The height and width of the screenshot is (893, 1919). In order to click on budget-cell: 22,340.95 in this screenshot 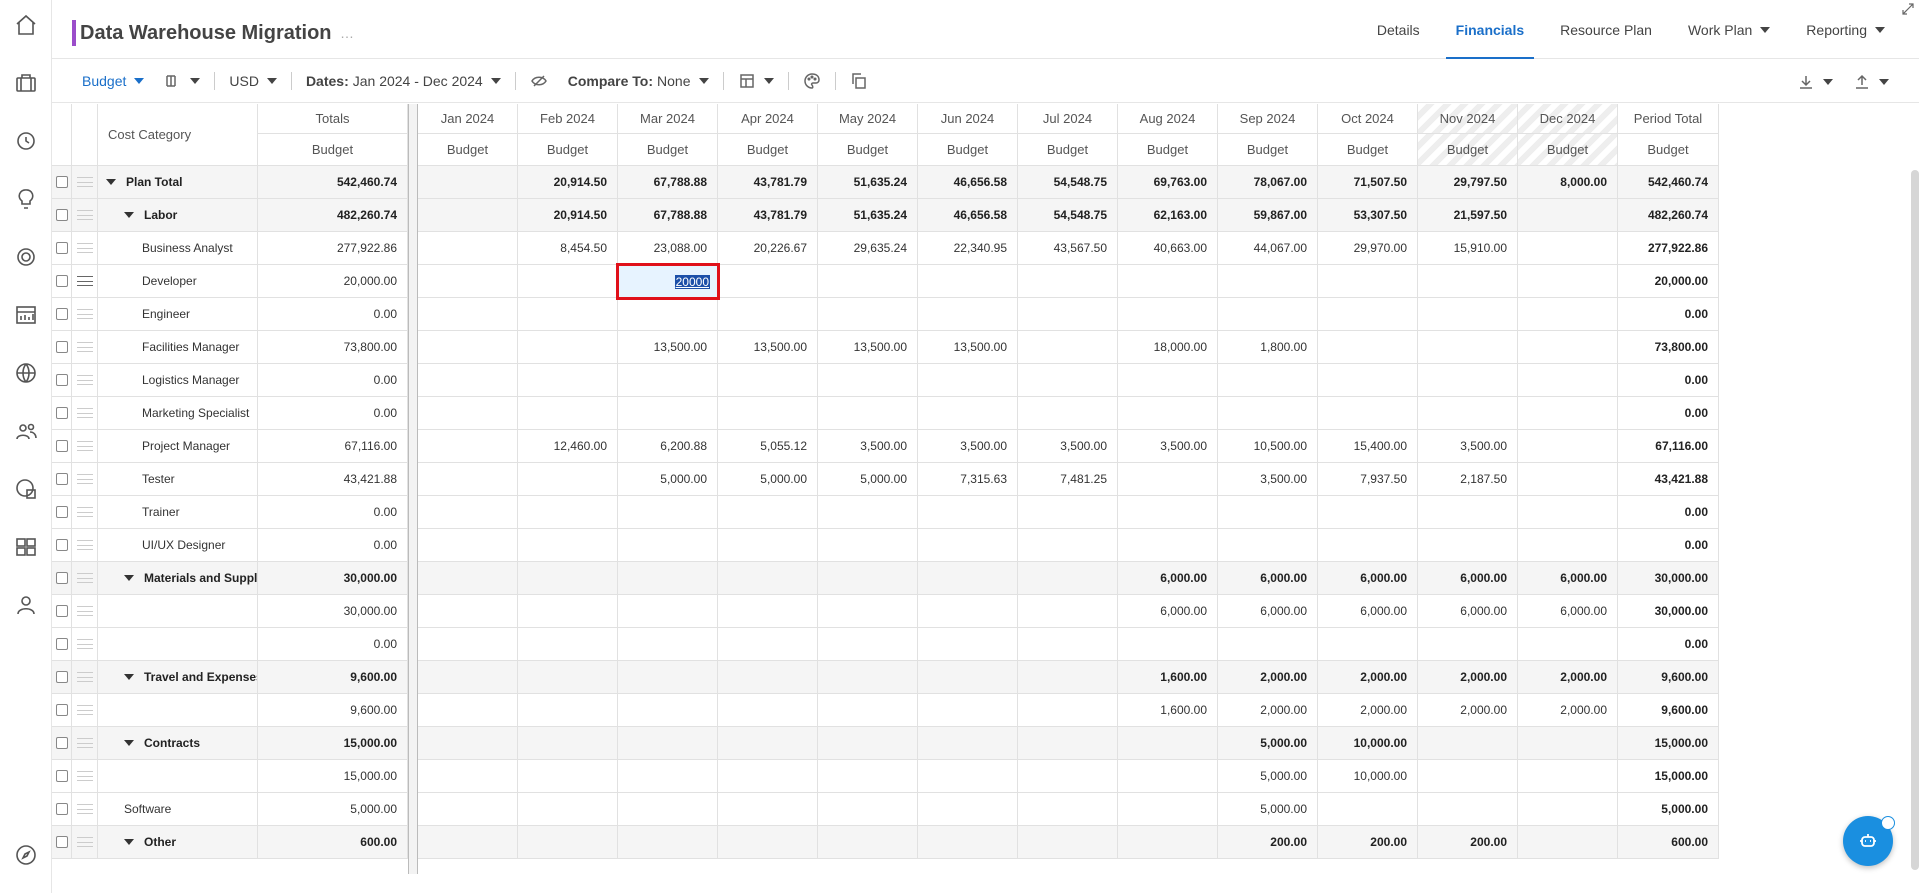, I will do `click(968, 248)`.